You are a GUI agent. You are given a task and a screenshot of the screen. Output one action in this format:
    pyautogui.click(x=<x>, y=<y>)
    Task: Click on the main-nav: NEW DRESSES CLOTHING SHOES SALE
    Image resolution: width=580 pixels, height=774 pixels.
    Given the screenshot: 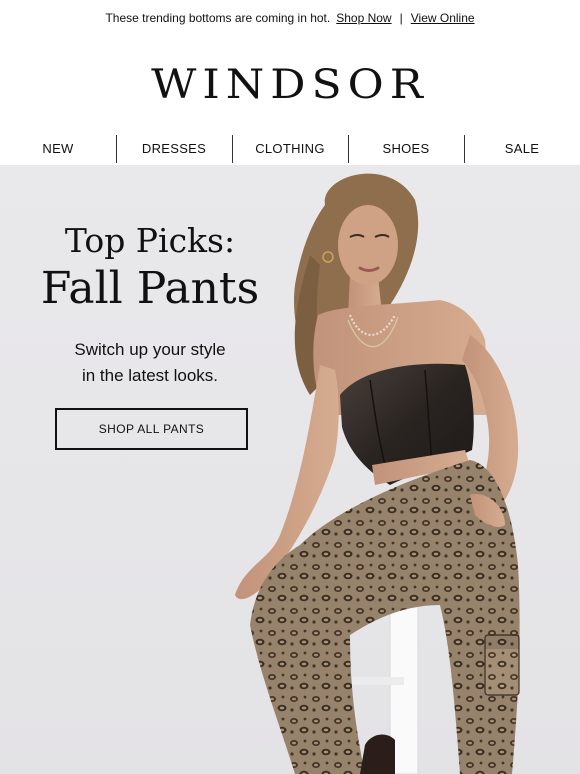 What is the action you would take?
    pyautogui.click(x=290, y=148)
    